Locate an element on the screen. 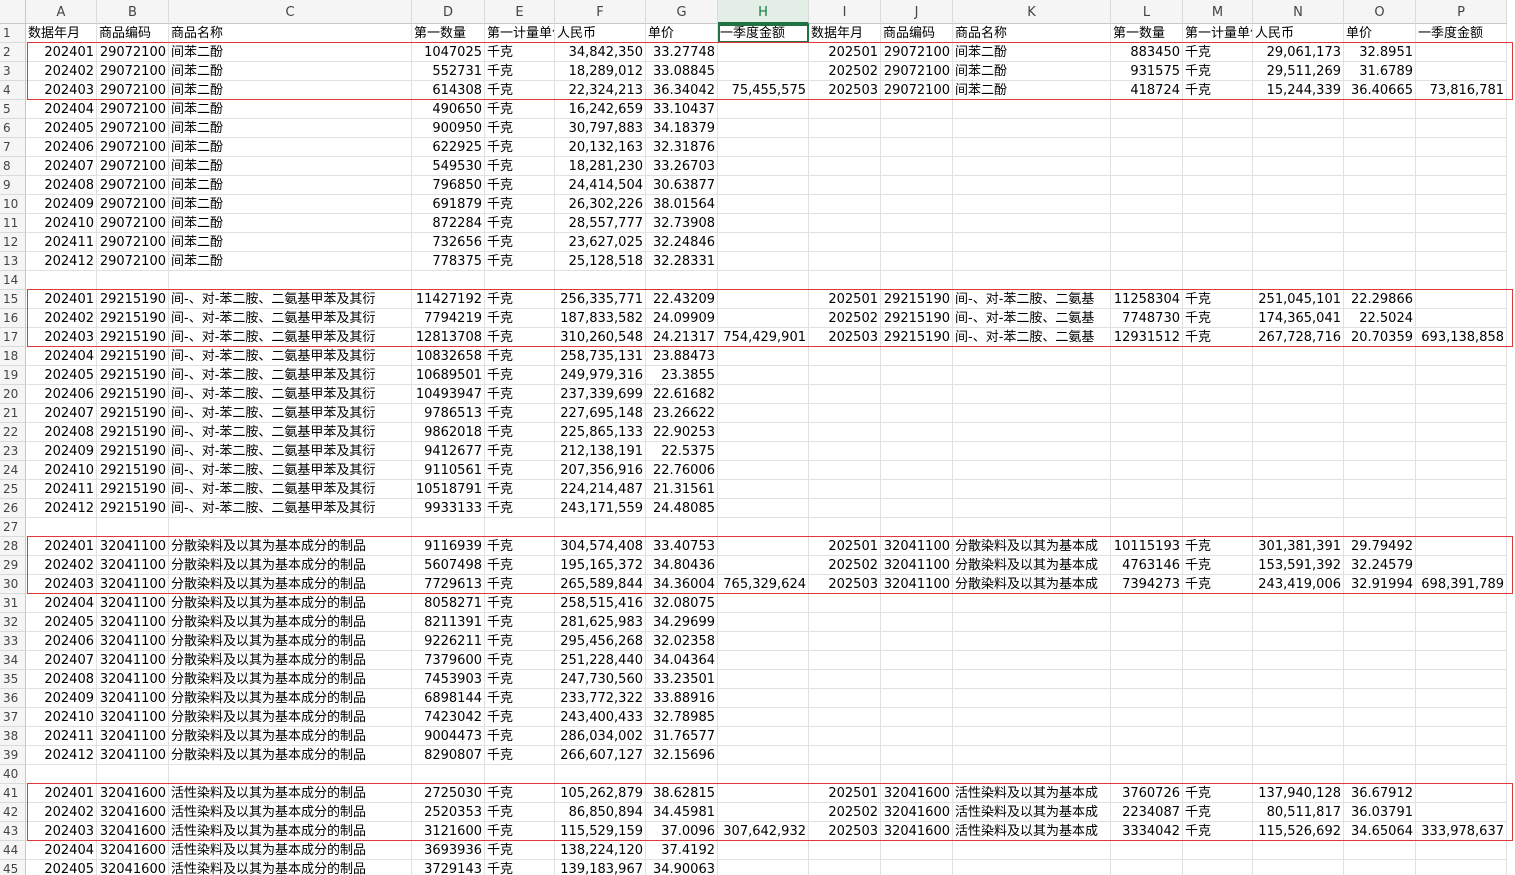  name-cell: 间-、对-苯二胺、二氨基甲苯及其衍 is located at coordinates (290, 375).